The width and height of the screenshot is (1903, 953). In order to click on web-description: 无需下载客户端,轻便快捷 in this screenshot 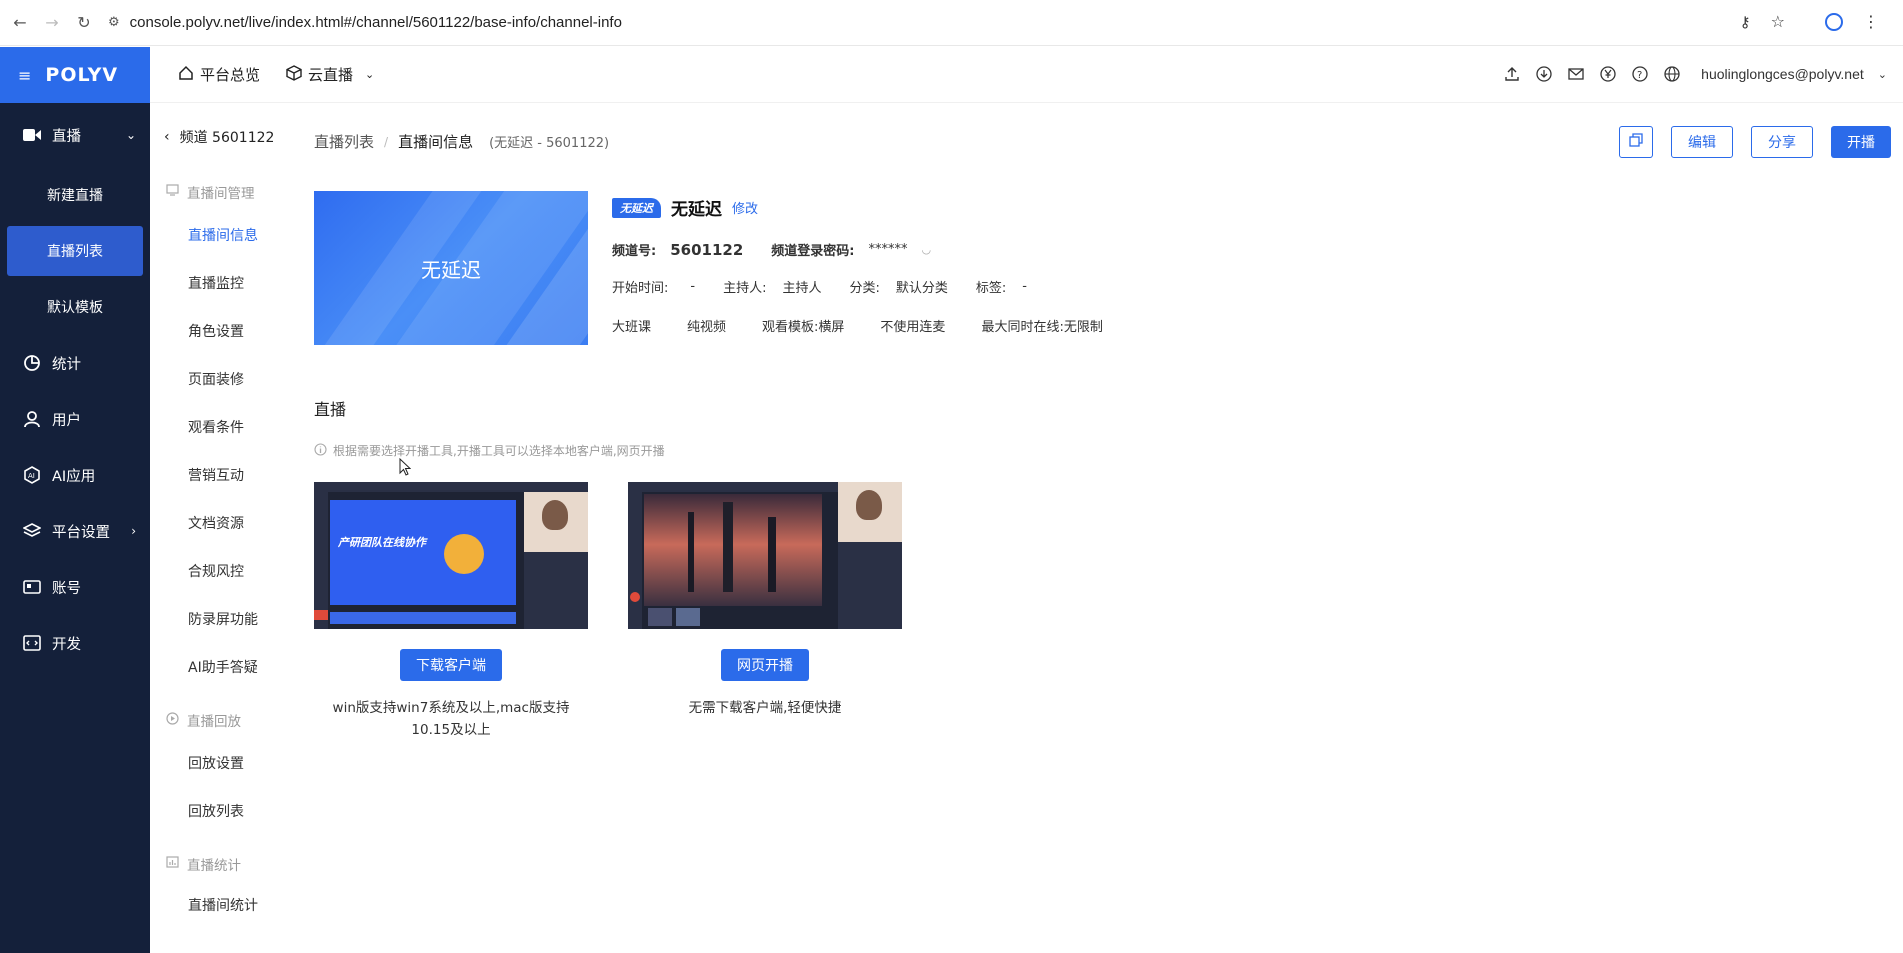, I will do `click(765, 708)`.